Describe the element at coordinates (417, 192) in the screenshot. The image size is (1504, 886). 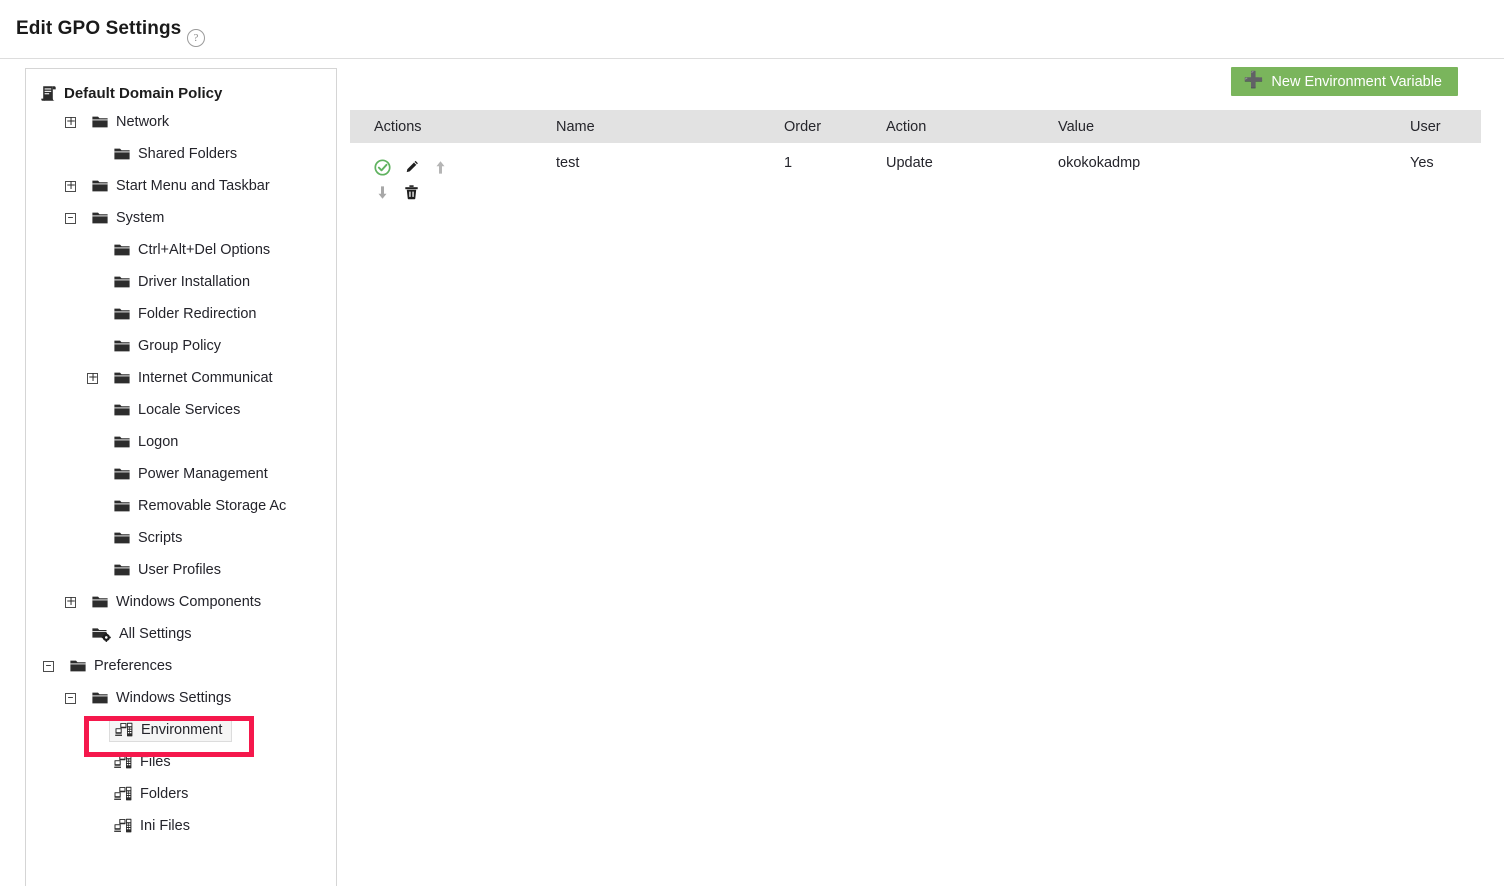
I see `delete-trash-icon` at that location.